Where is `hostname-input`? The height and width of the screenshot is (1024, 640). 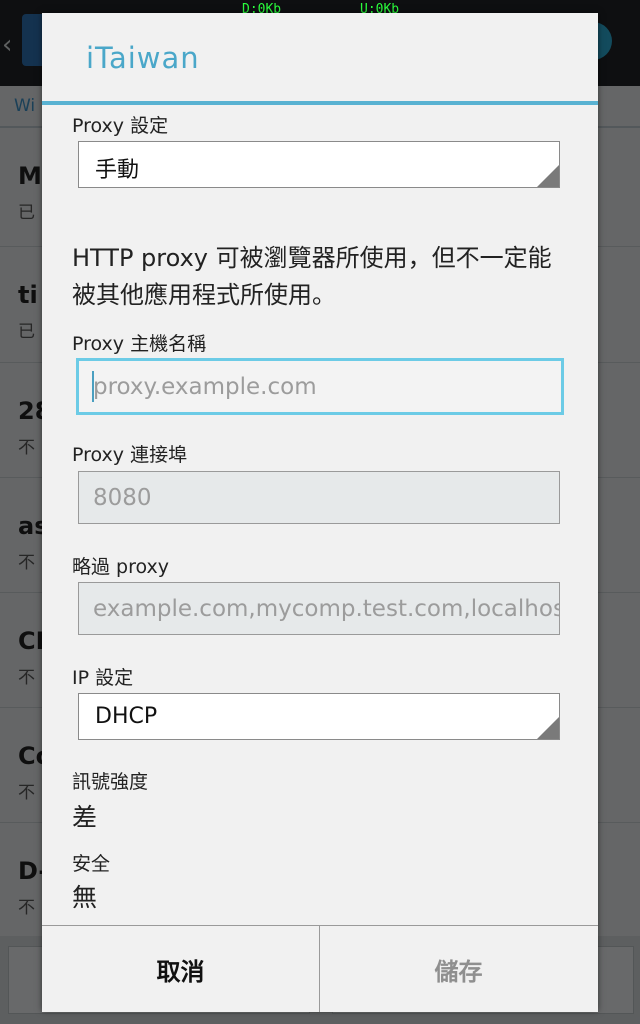 hostname-input is located at coordinates (320, 386).